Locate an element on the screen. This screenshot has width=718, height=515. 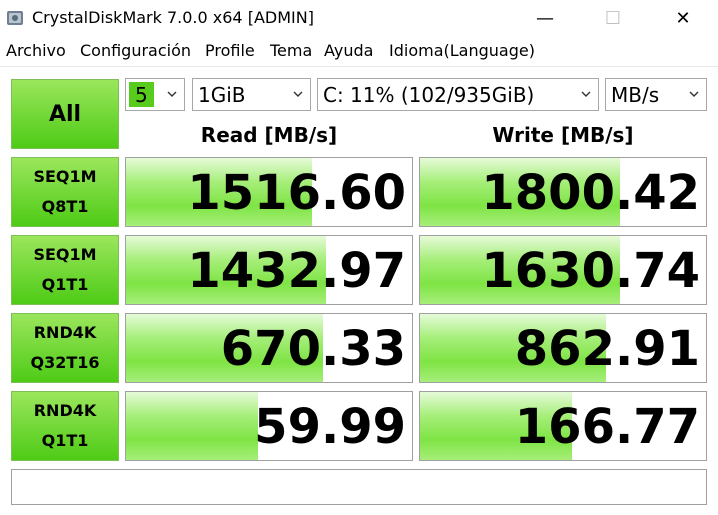
test-rnd4k-q1t1-button: RND4K Q1T1 is located at coordinates (65, 426).